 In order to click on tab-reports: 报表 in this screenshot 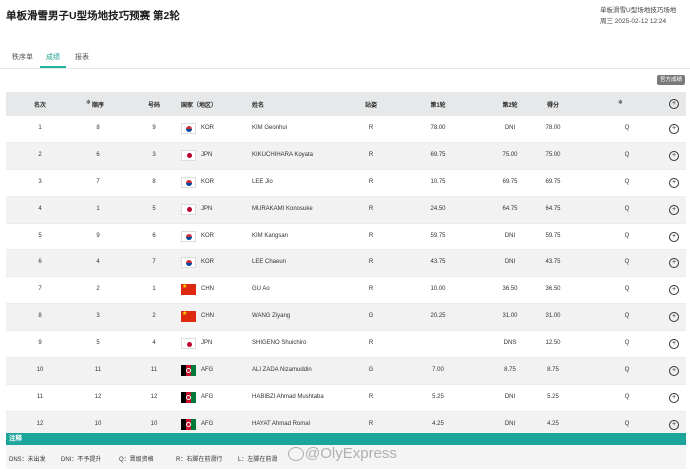, I will do `click(82, 57)`.